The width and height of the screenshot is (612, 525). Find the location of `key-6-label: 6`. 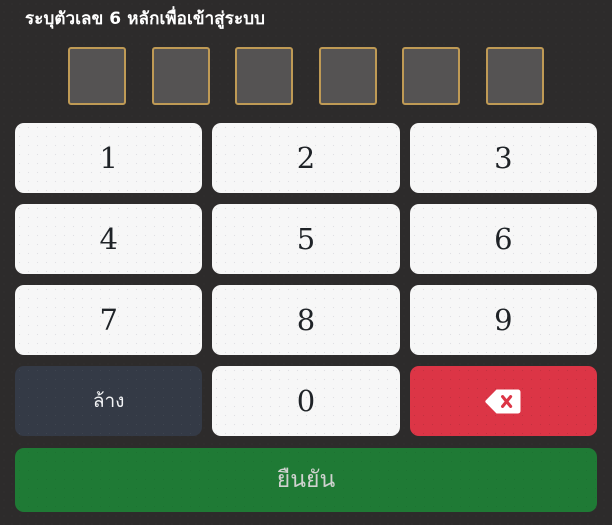

key-6-label: 6 is located at coordinates (503, 238).